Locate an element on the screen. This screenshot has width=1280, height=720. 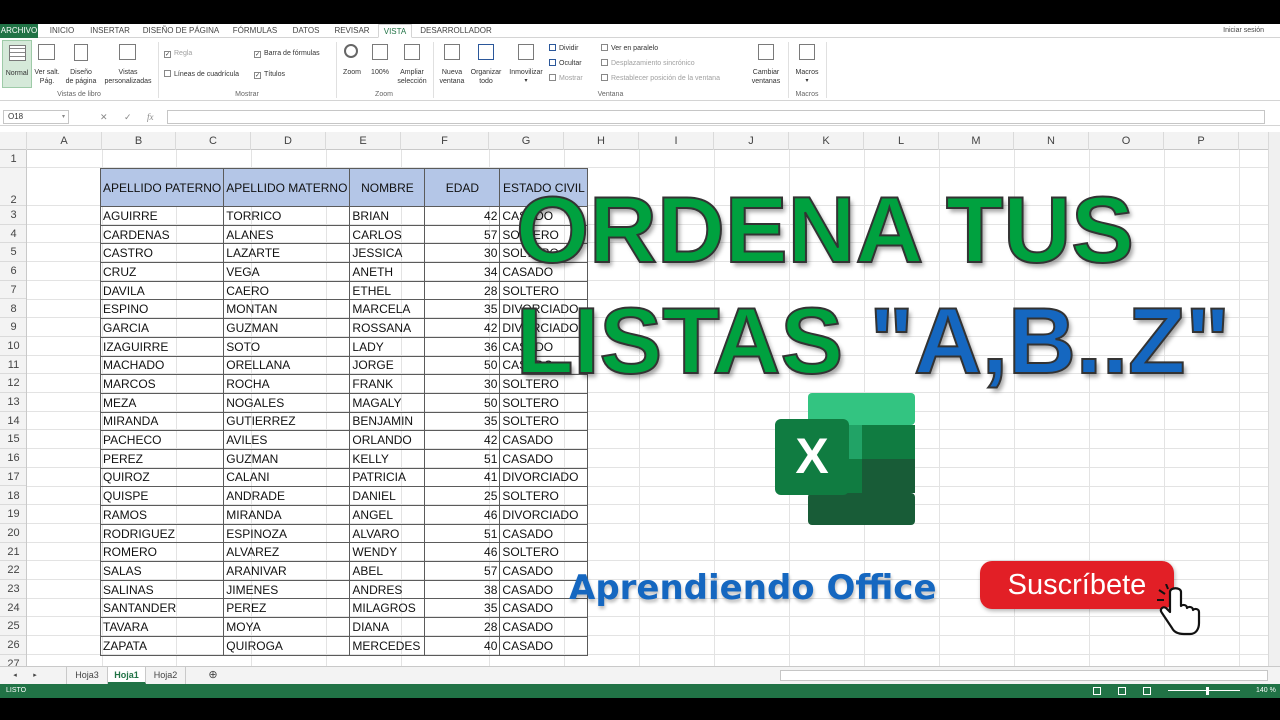
column-header: G is located at coordinates (526, 141).